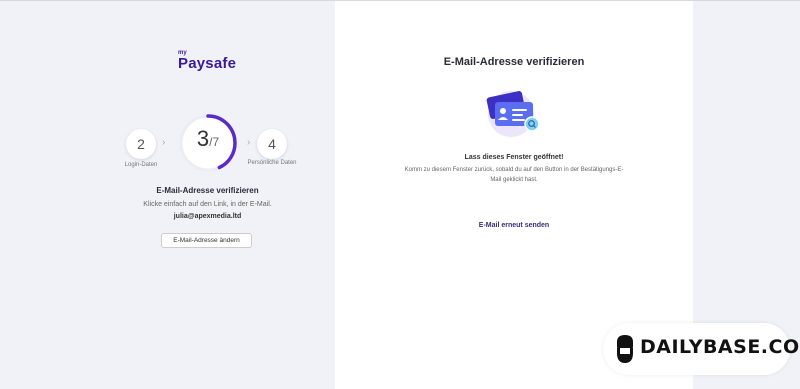 The width and height of the screenshot is (800, 389). Describe the element at coordinates (207, 190) in the screenshot. I see `step-title: E-Mail-Adresse verifizieren` at that location.